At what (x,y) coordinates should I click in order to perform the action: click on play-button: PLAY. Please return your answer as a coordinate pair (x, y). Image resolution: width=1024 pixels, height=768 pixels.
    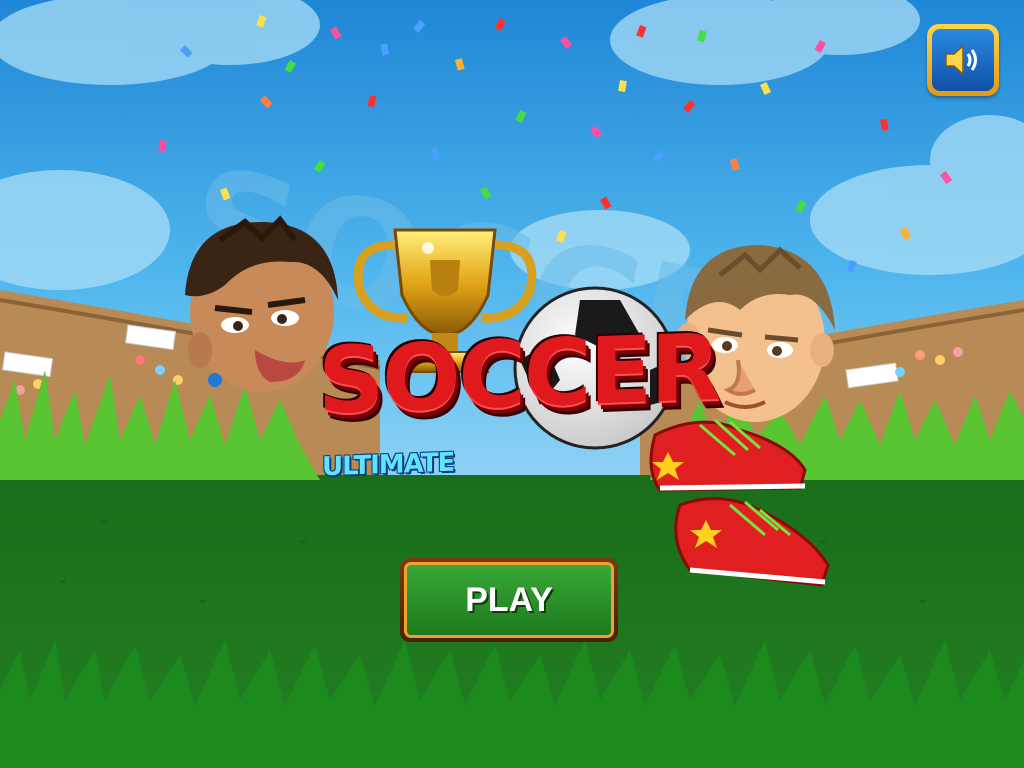
    Looking at the image, I should click on (509, 600).